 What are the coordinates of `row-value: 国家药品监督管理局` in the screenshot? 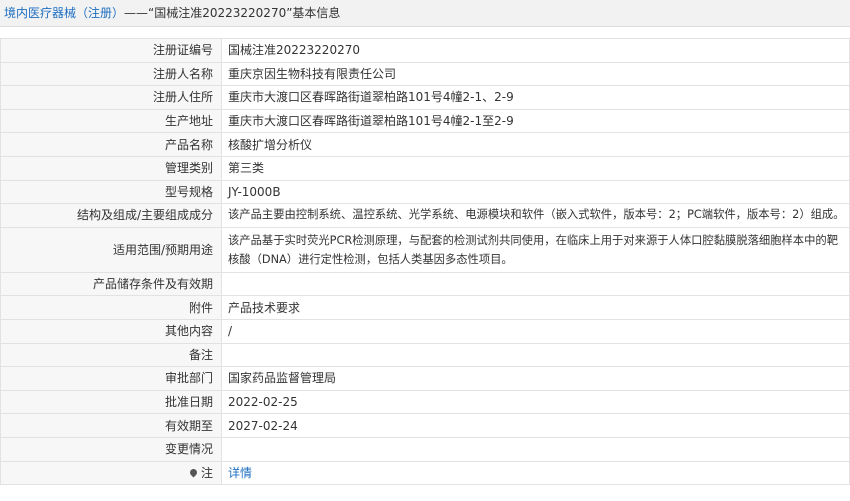 It's located at (535, 378).